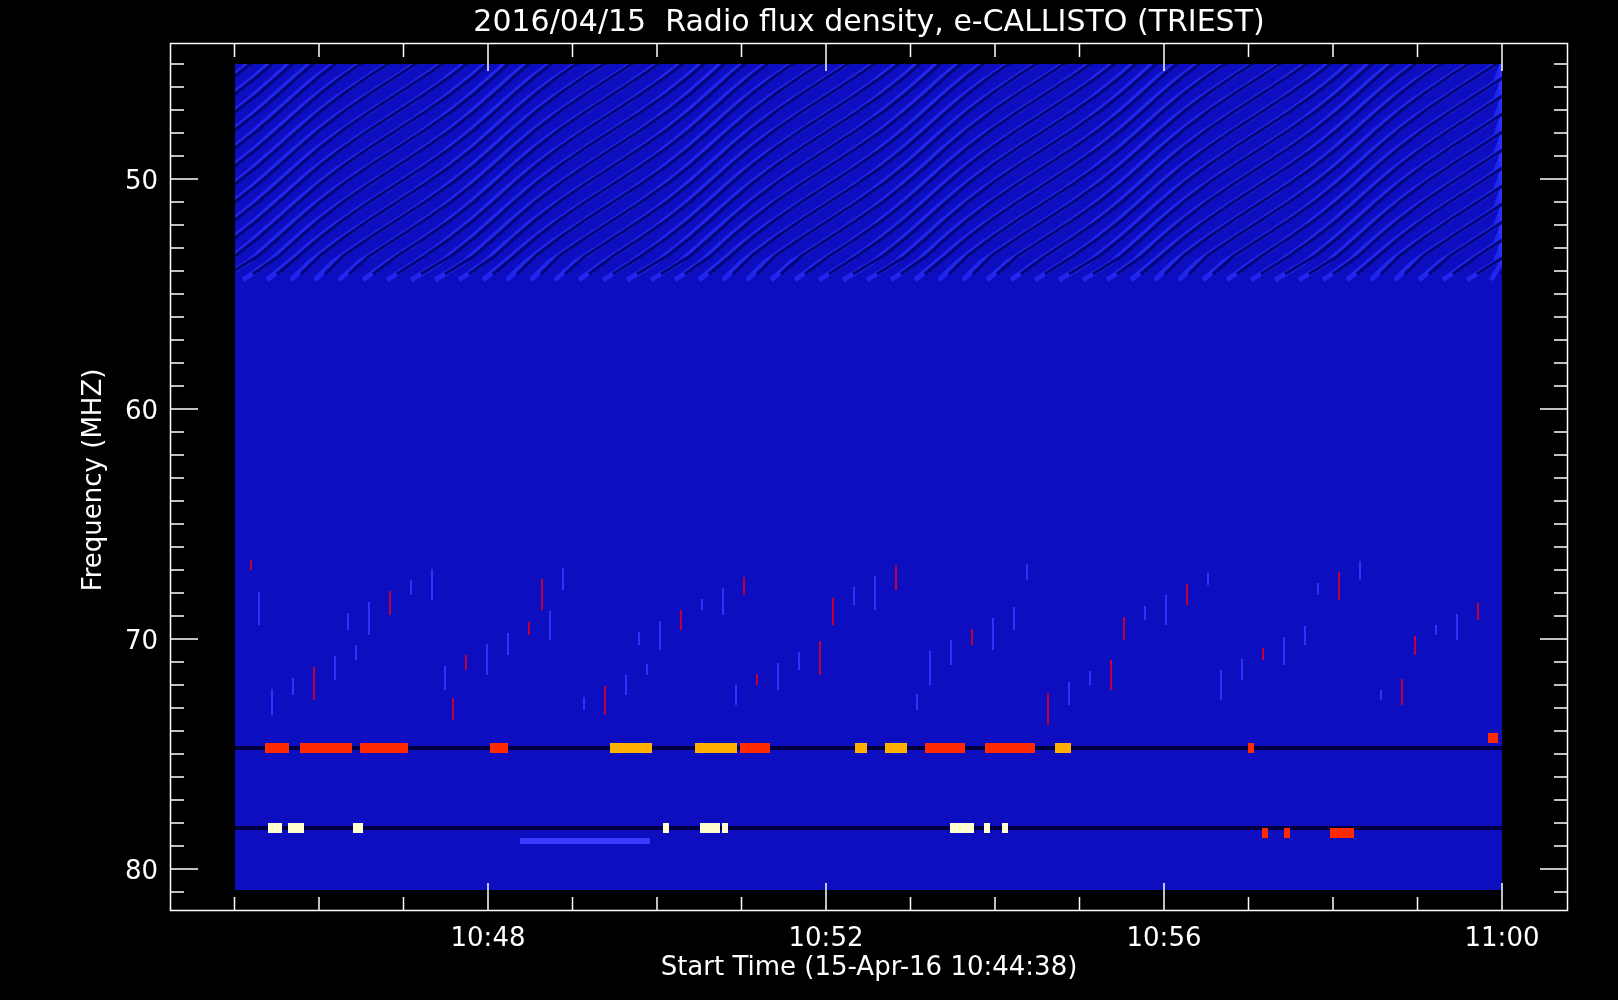 The width and height of the screenshot is (1618, 1000). What do you see at coordinates (488, 937) in the screenshot?
I see `x-tick-label: 10:48` at bounding box center [488, 937].